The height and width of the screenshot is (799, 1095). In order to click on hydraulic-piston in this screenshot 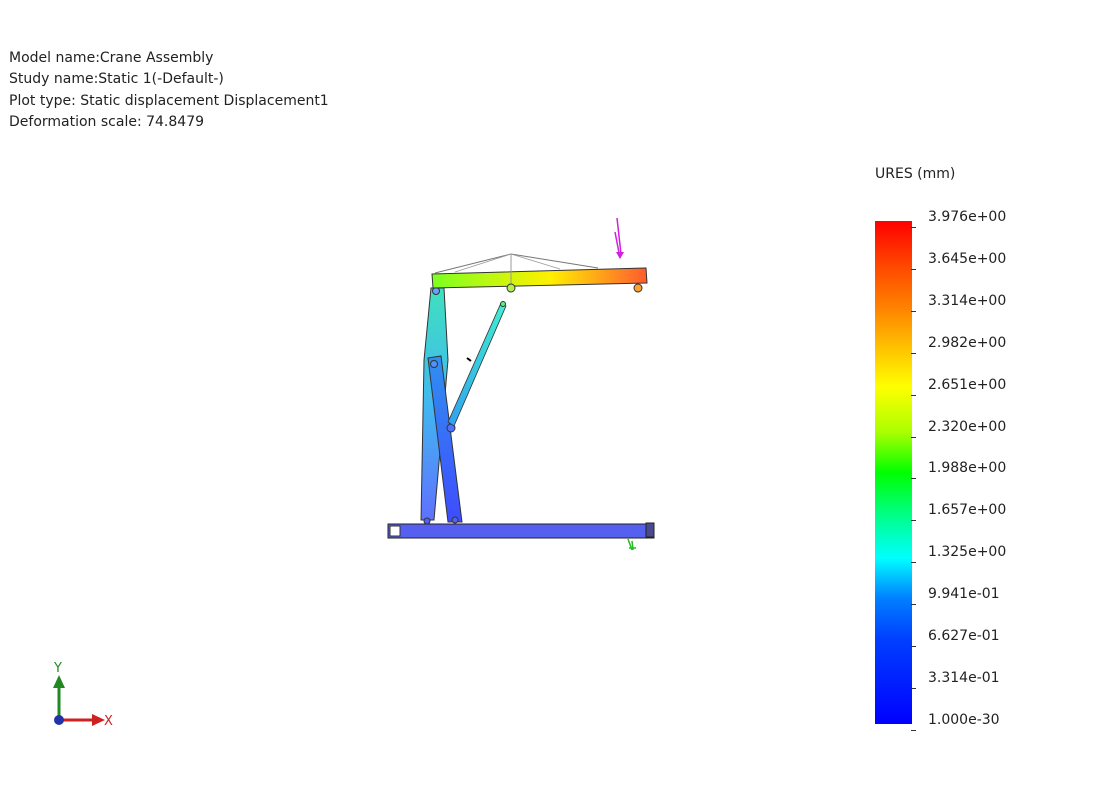, I will do `click(477, 364)`.